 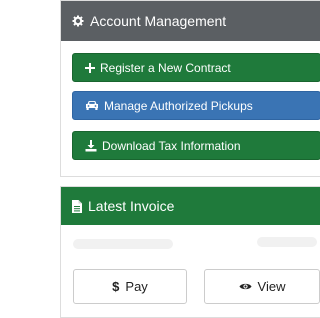 I want to click on latest-invoice-header: Latest Invoice, so click(x=190, y=206).